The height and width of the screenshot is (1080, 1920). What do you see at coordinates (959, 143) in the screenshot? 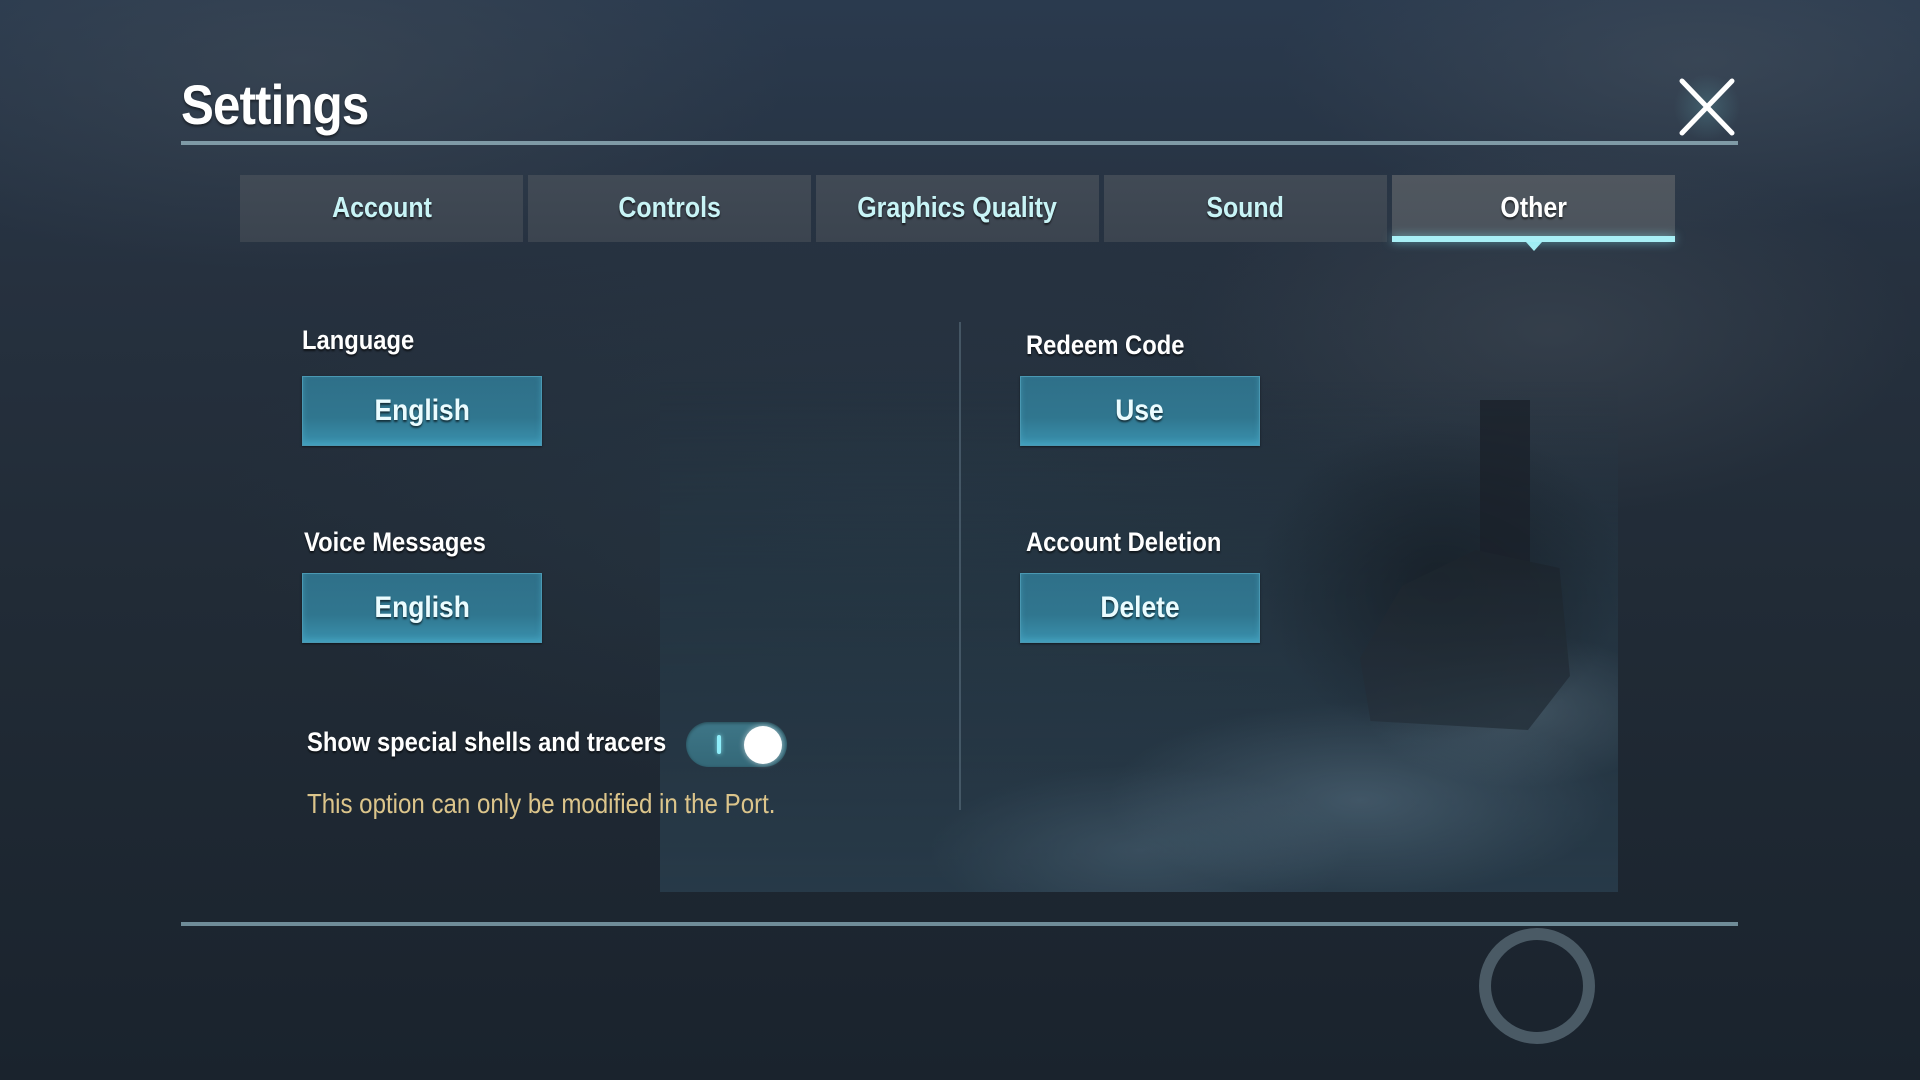
I see `header-divider` at bounding box center [959, 143].